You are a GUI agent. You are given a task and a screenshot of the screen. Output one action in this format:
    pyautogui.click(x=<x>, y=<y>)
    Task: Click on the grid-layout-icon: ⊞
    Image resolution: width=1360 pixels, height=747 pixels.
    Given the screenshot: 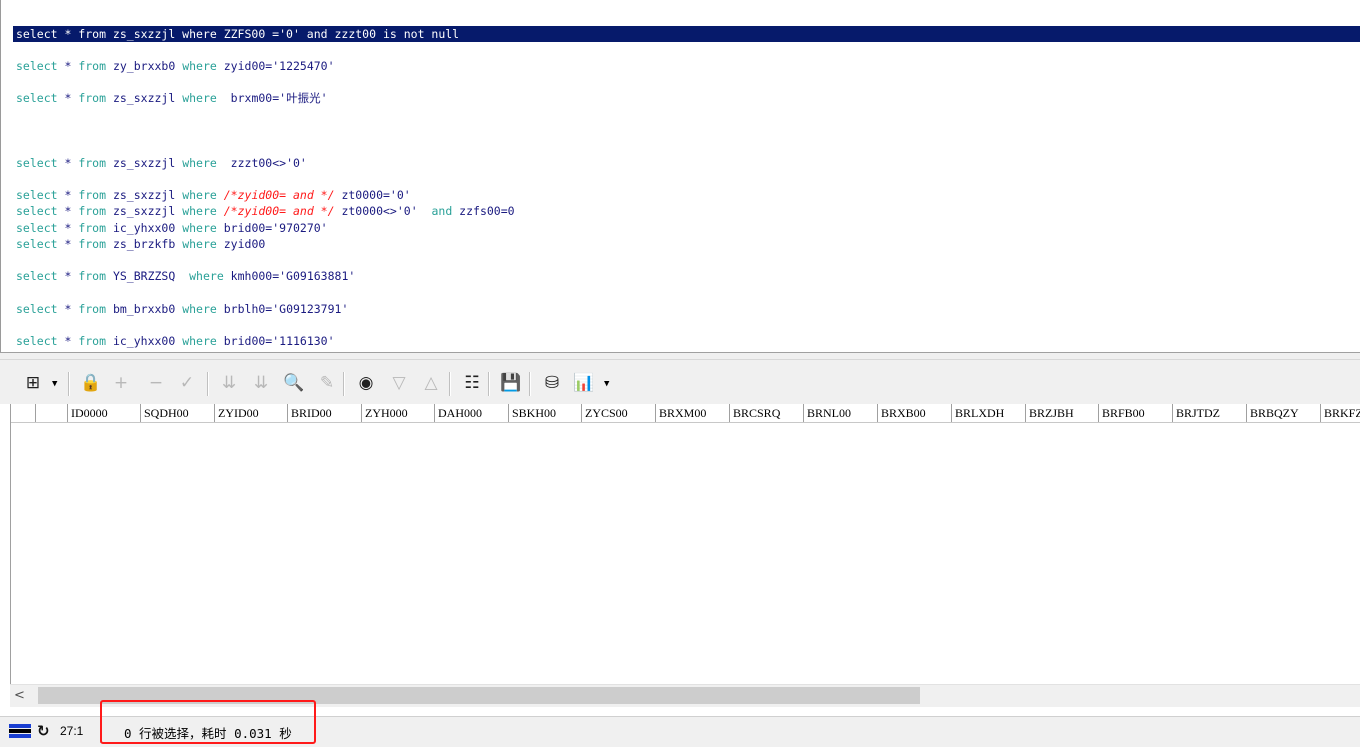 What is the action you would take?
    pyautogui.click(x=33, y=383)
    